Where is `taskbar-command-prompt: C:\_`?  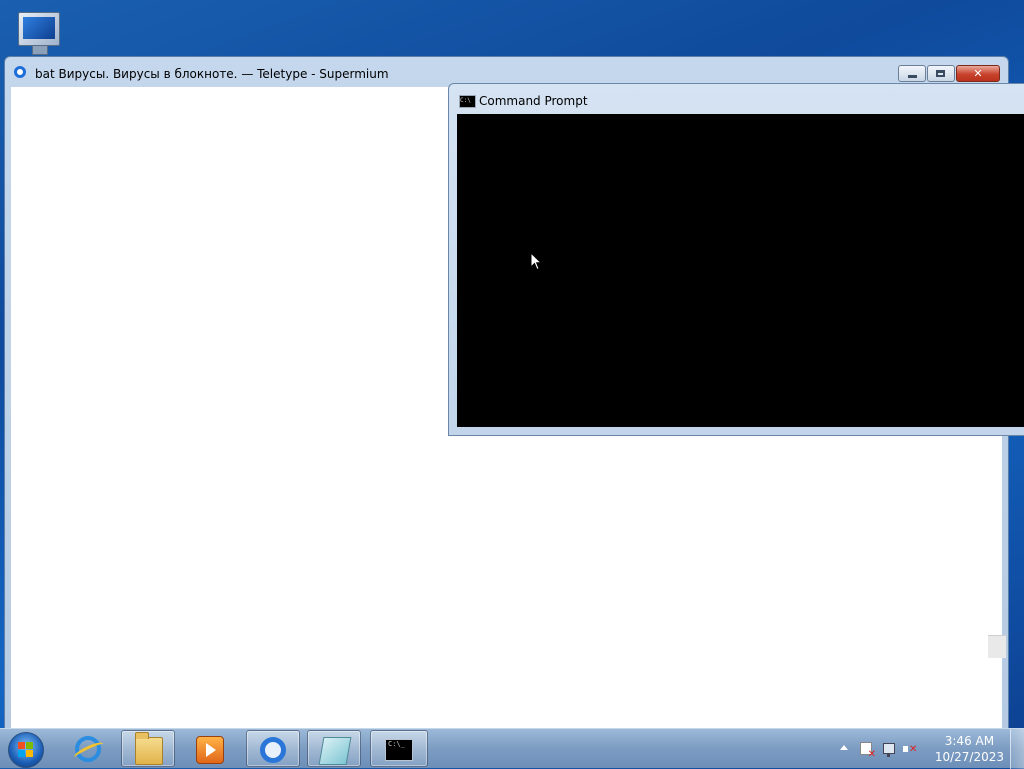
taskbar-command-prompt: C:\_ is located at coordinates (399, 748).